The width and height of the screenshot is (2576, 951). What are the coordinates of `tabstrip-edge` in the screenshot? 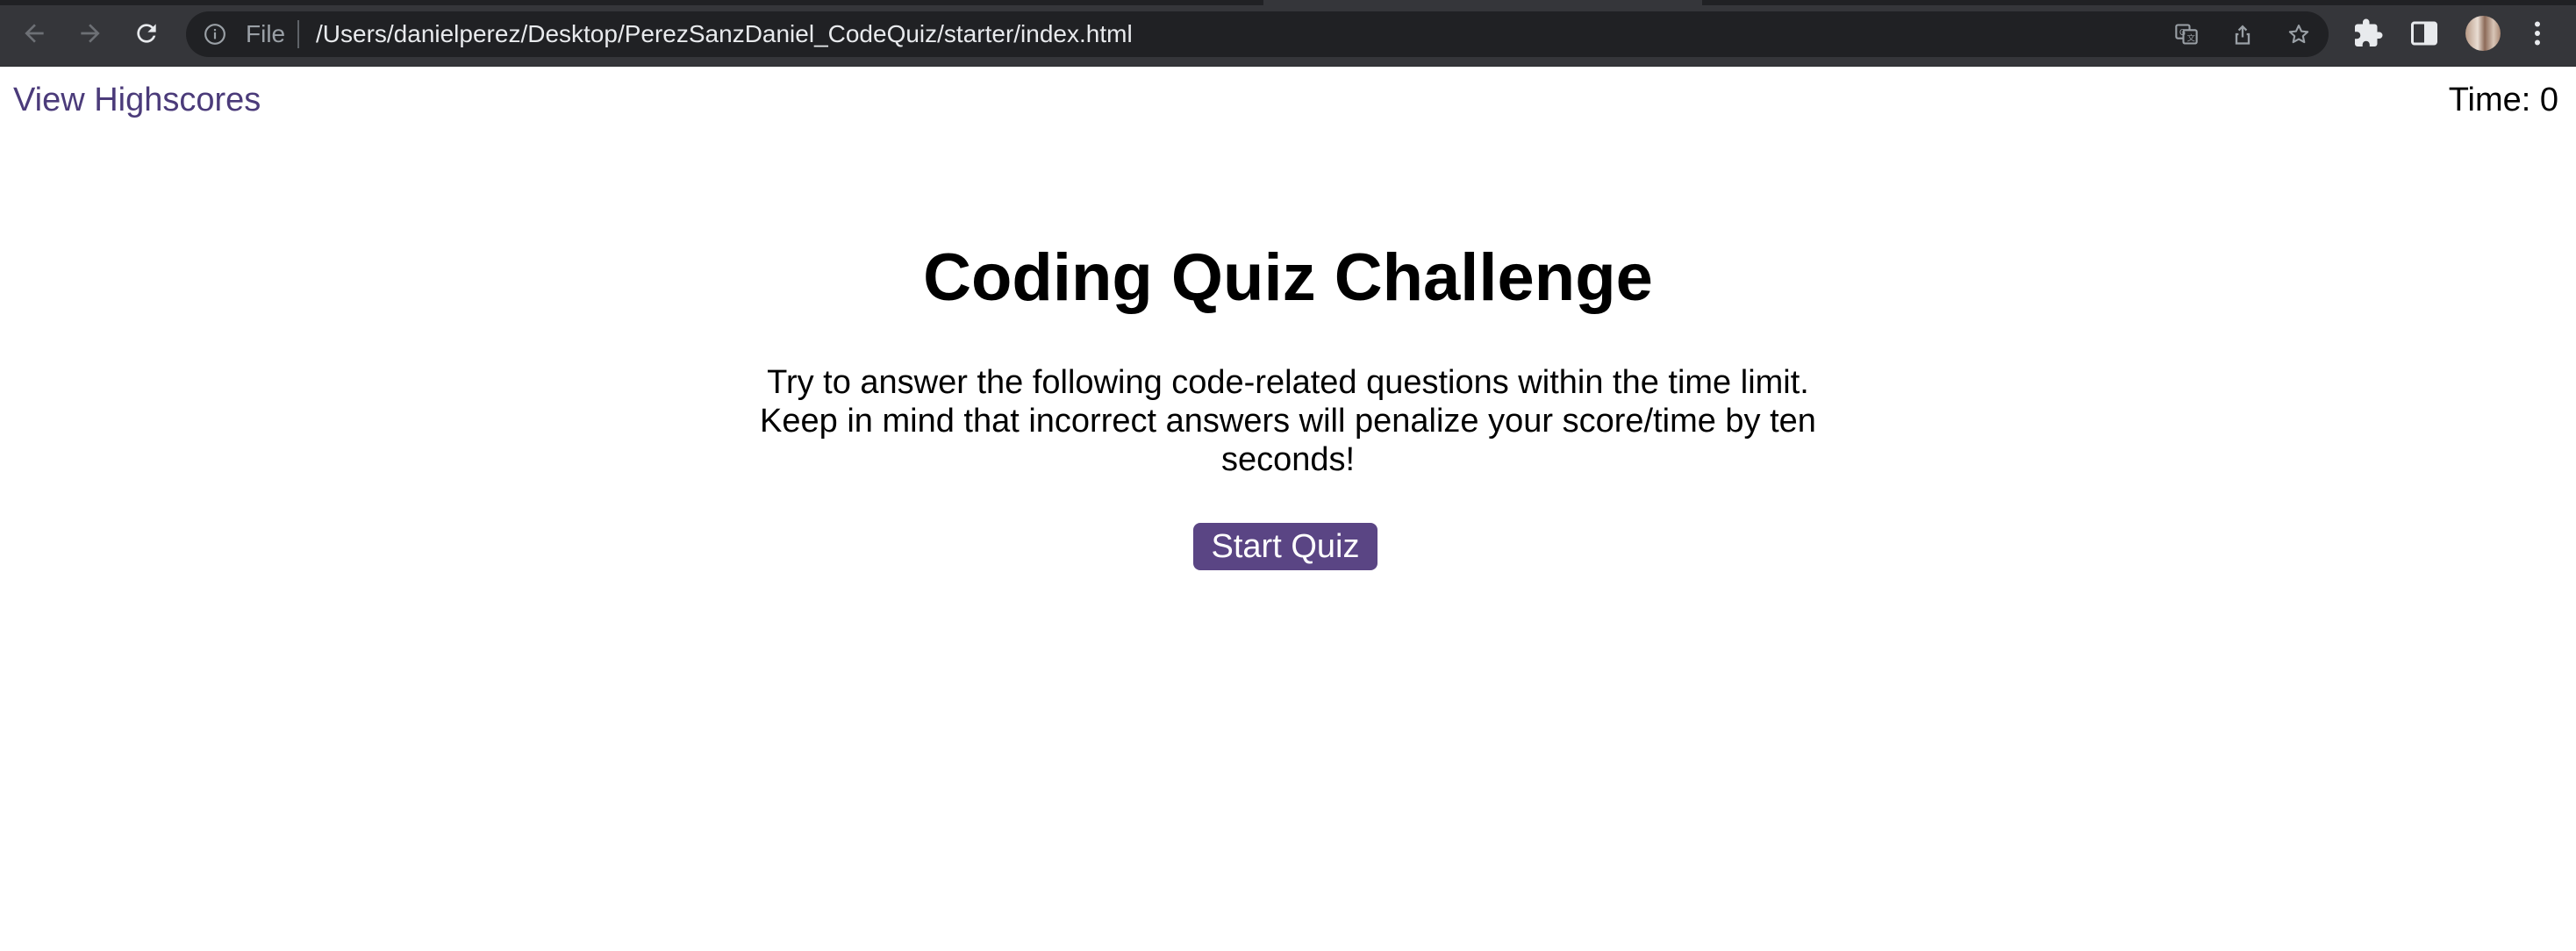 It's located at (1288, 2).